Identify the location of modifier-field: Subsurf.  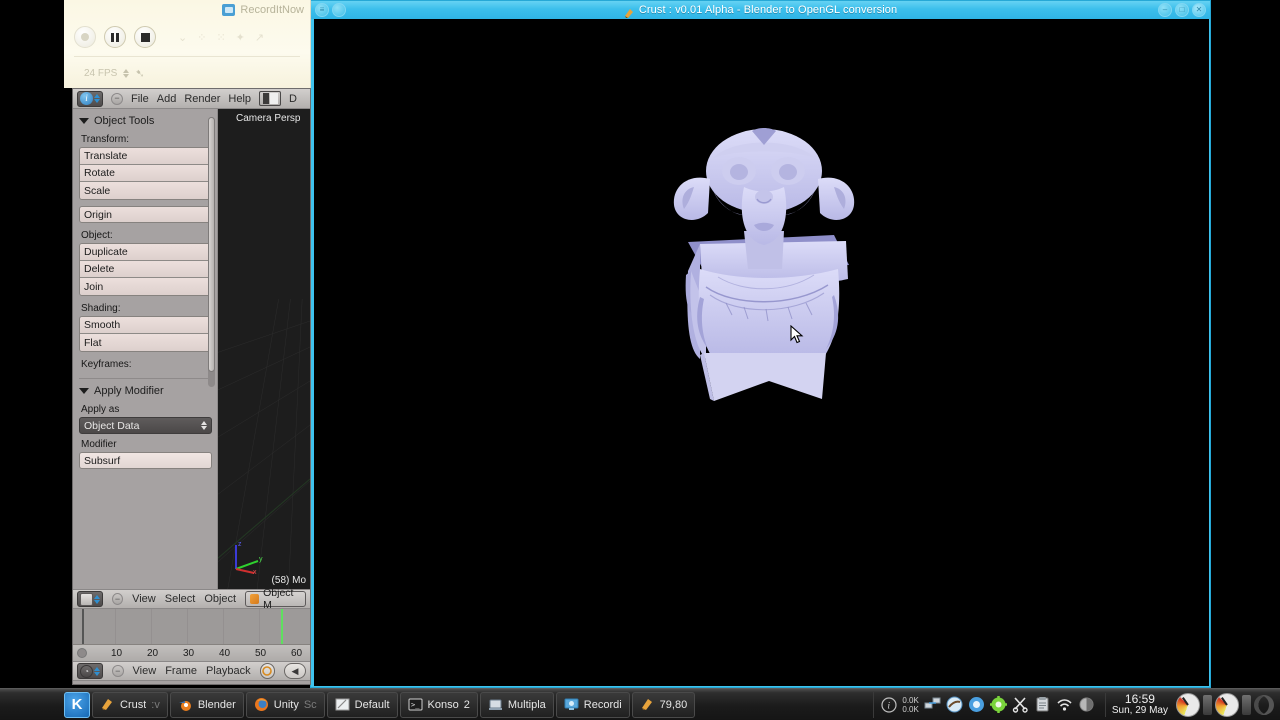
(145, 460).